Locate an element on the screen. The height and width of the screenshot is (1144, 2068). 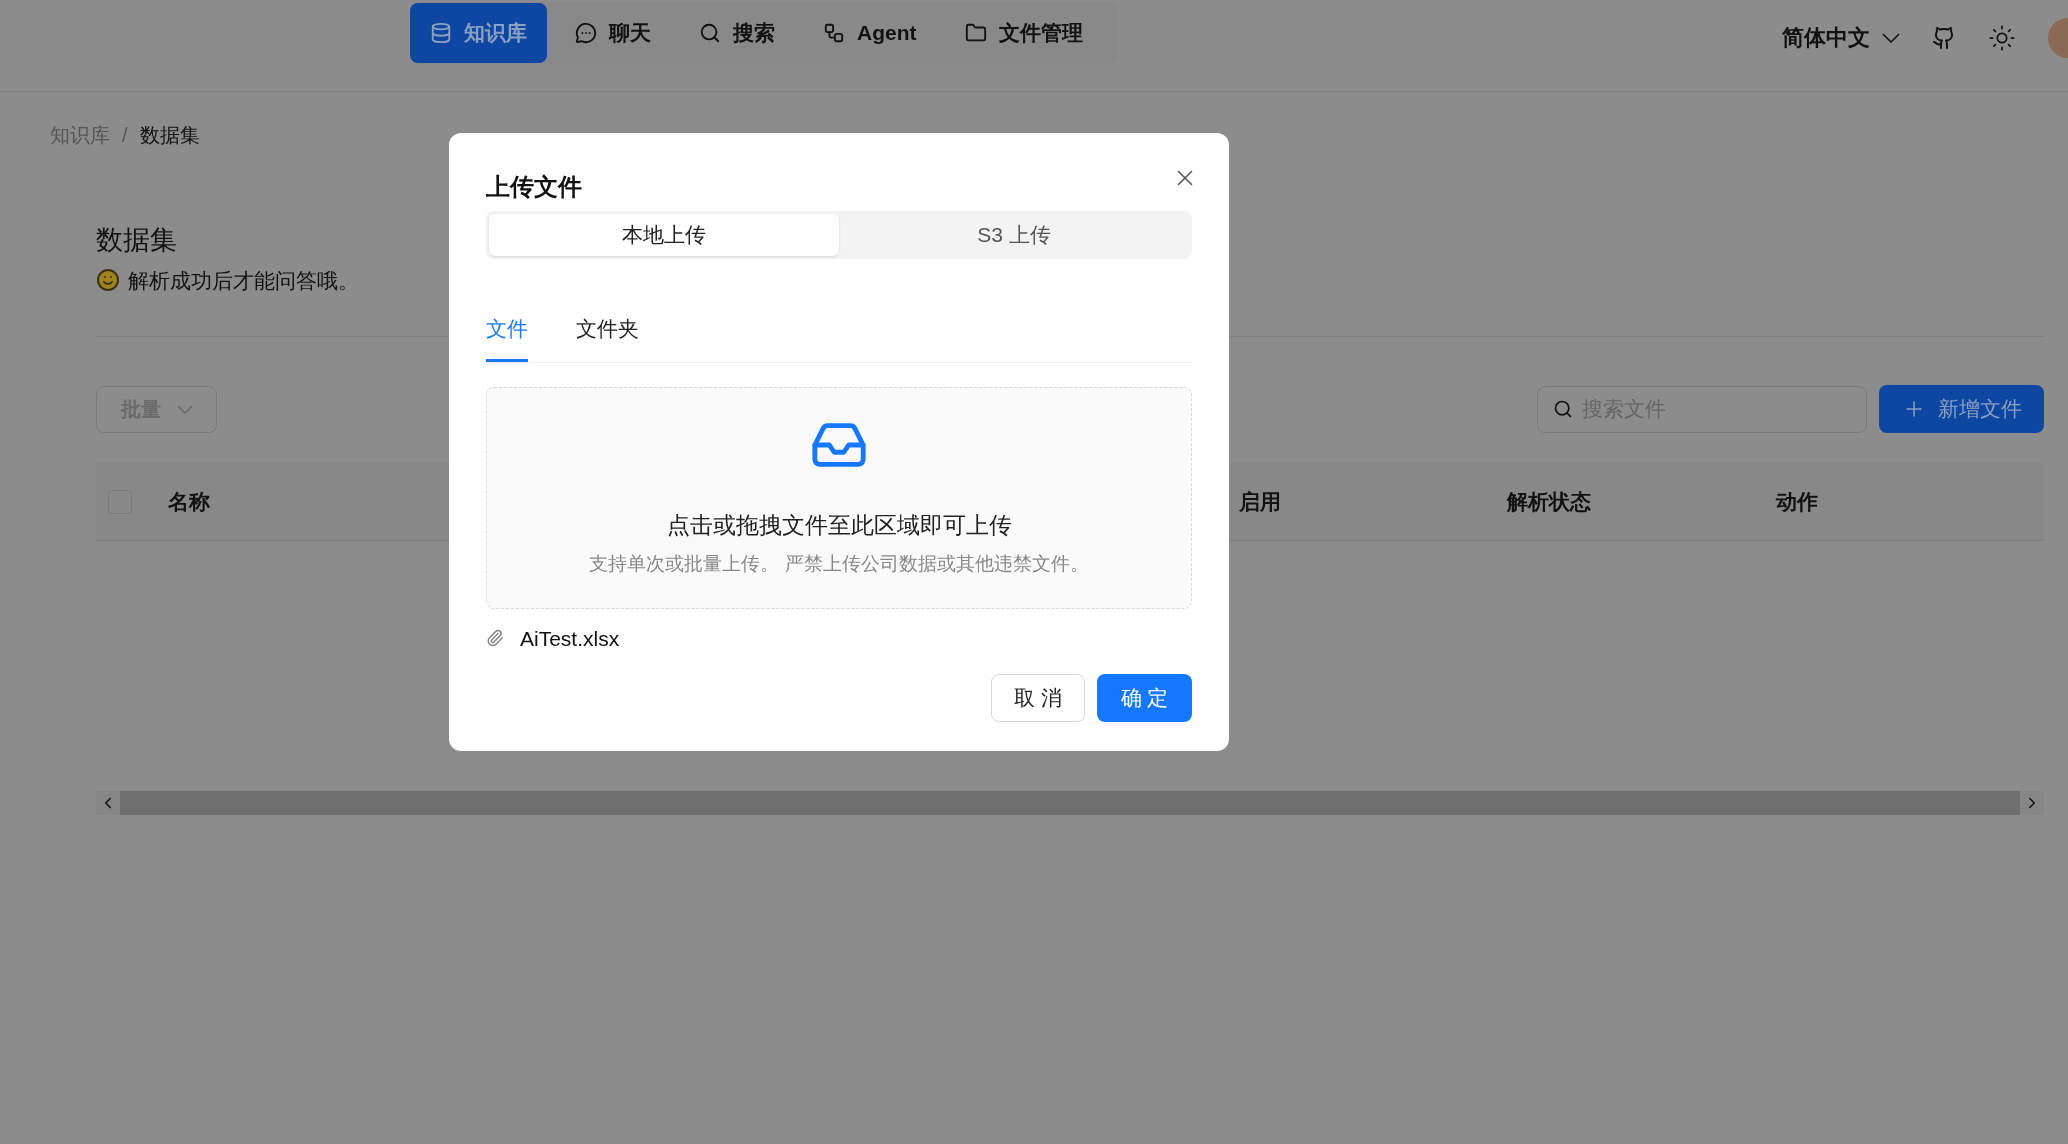
dropzone-hint: 支持单次或批量上传。 严禁上传公司数据或其他违禁文件。 is located at coordinates (839, 564).